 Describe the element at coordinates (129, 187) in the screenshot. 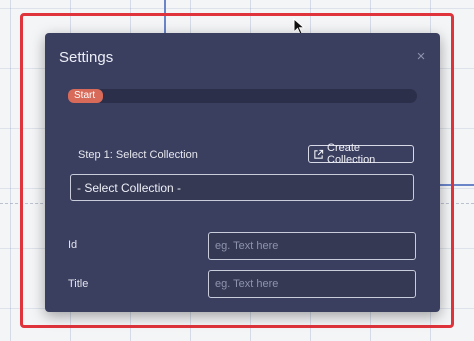

I see `collection-select-value: - Select Collection -` at that location.